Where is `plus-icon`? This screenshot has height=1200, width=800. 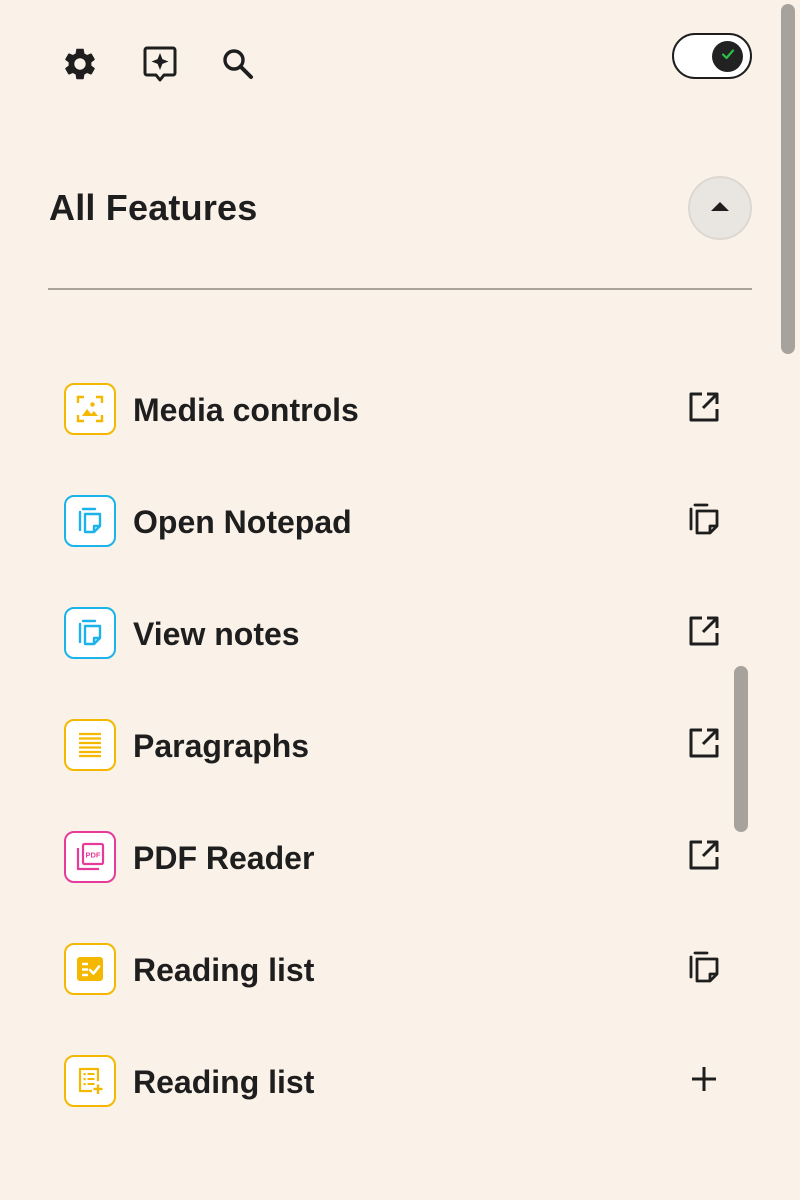 plus-icon is located at coordinates (704, 1081).